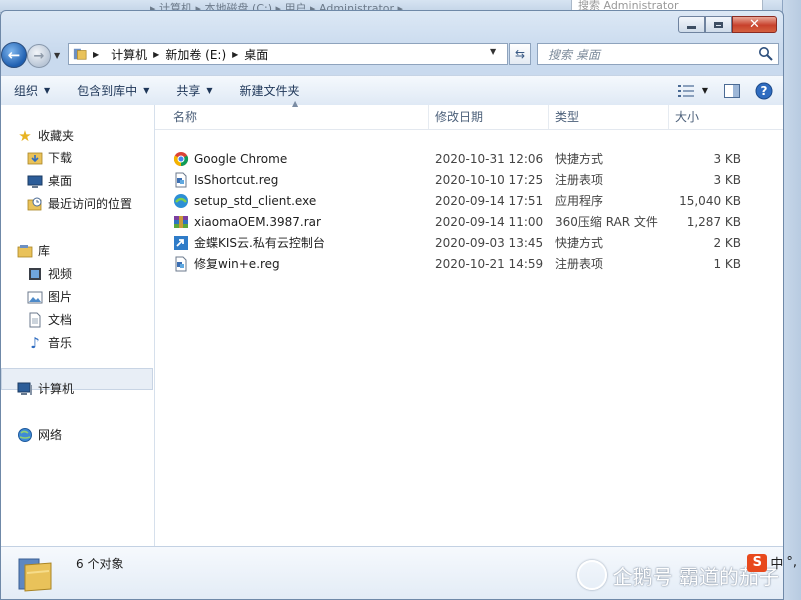 The image size is (801, 600). I want to click on breadcrumb-desktop: ▶ 桌面, so click(250, 54).